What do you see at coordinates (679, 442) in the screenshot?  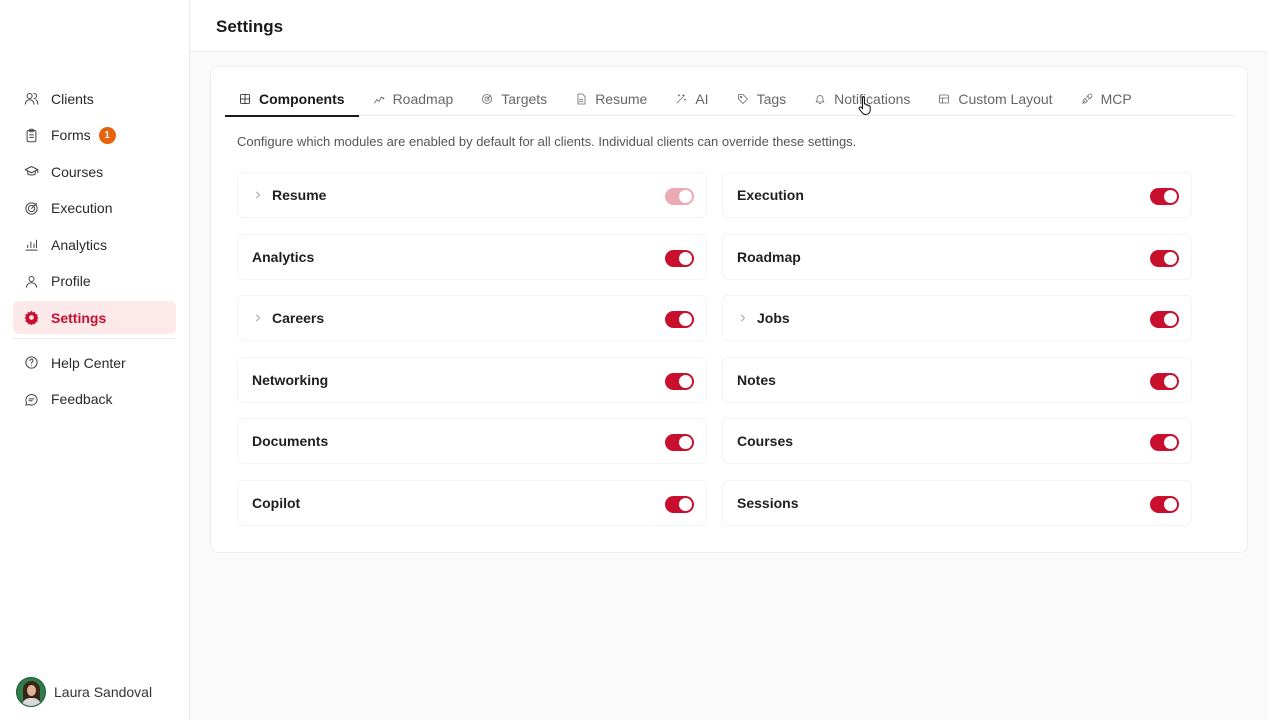 I see `documents-toggle` at bounding box center [679, 442].